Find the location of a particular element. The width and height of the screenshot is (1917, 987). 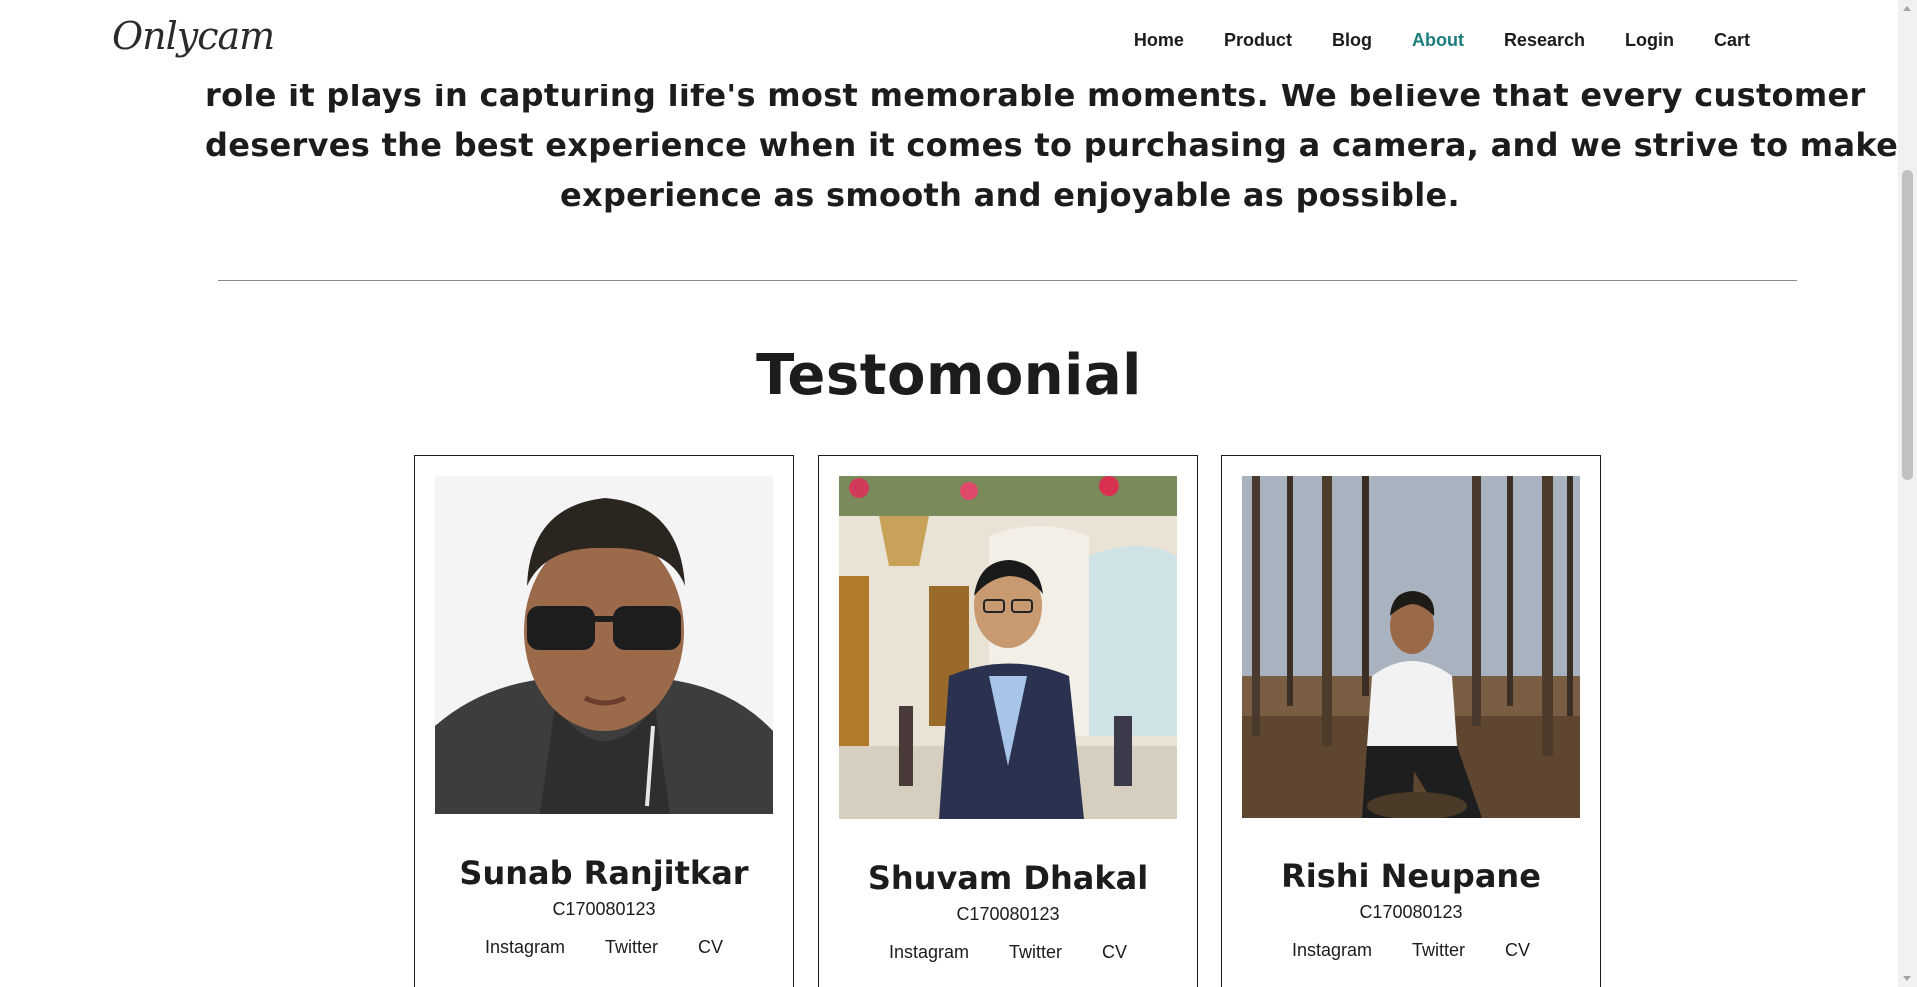

nav-blog: Blog is located at coordinates (1352, 40).